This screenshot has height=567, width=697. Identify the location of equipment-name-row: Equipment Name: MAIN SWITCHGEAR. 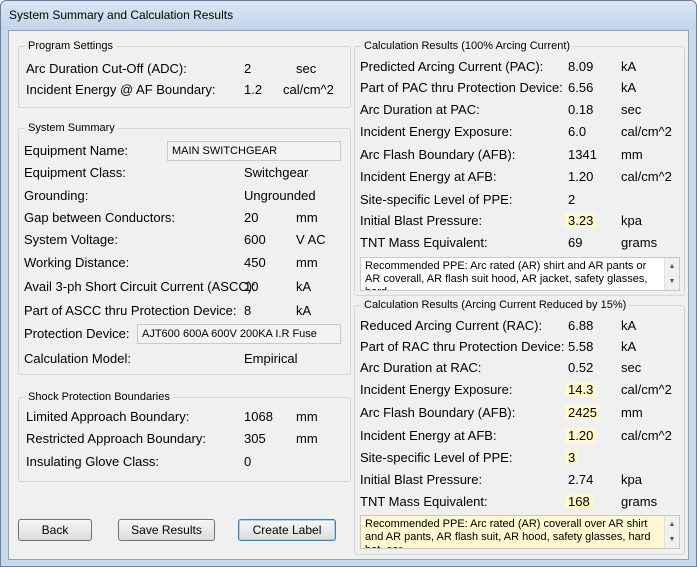
(184, 151).